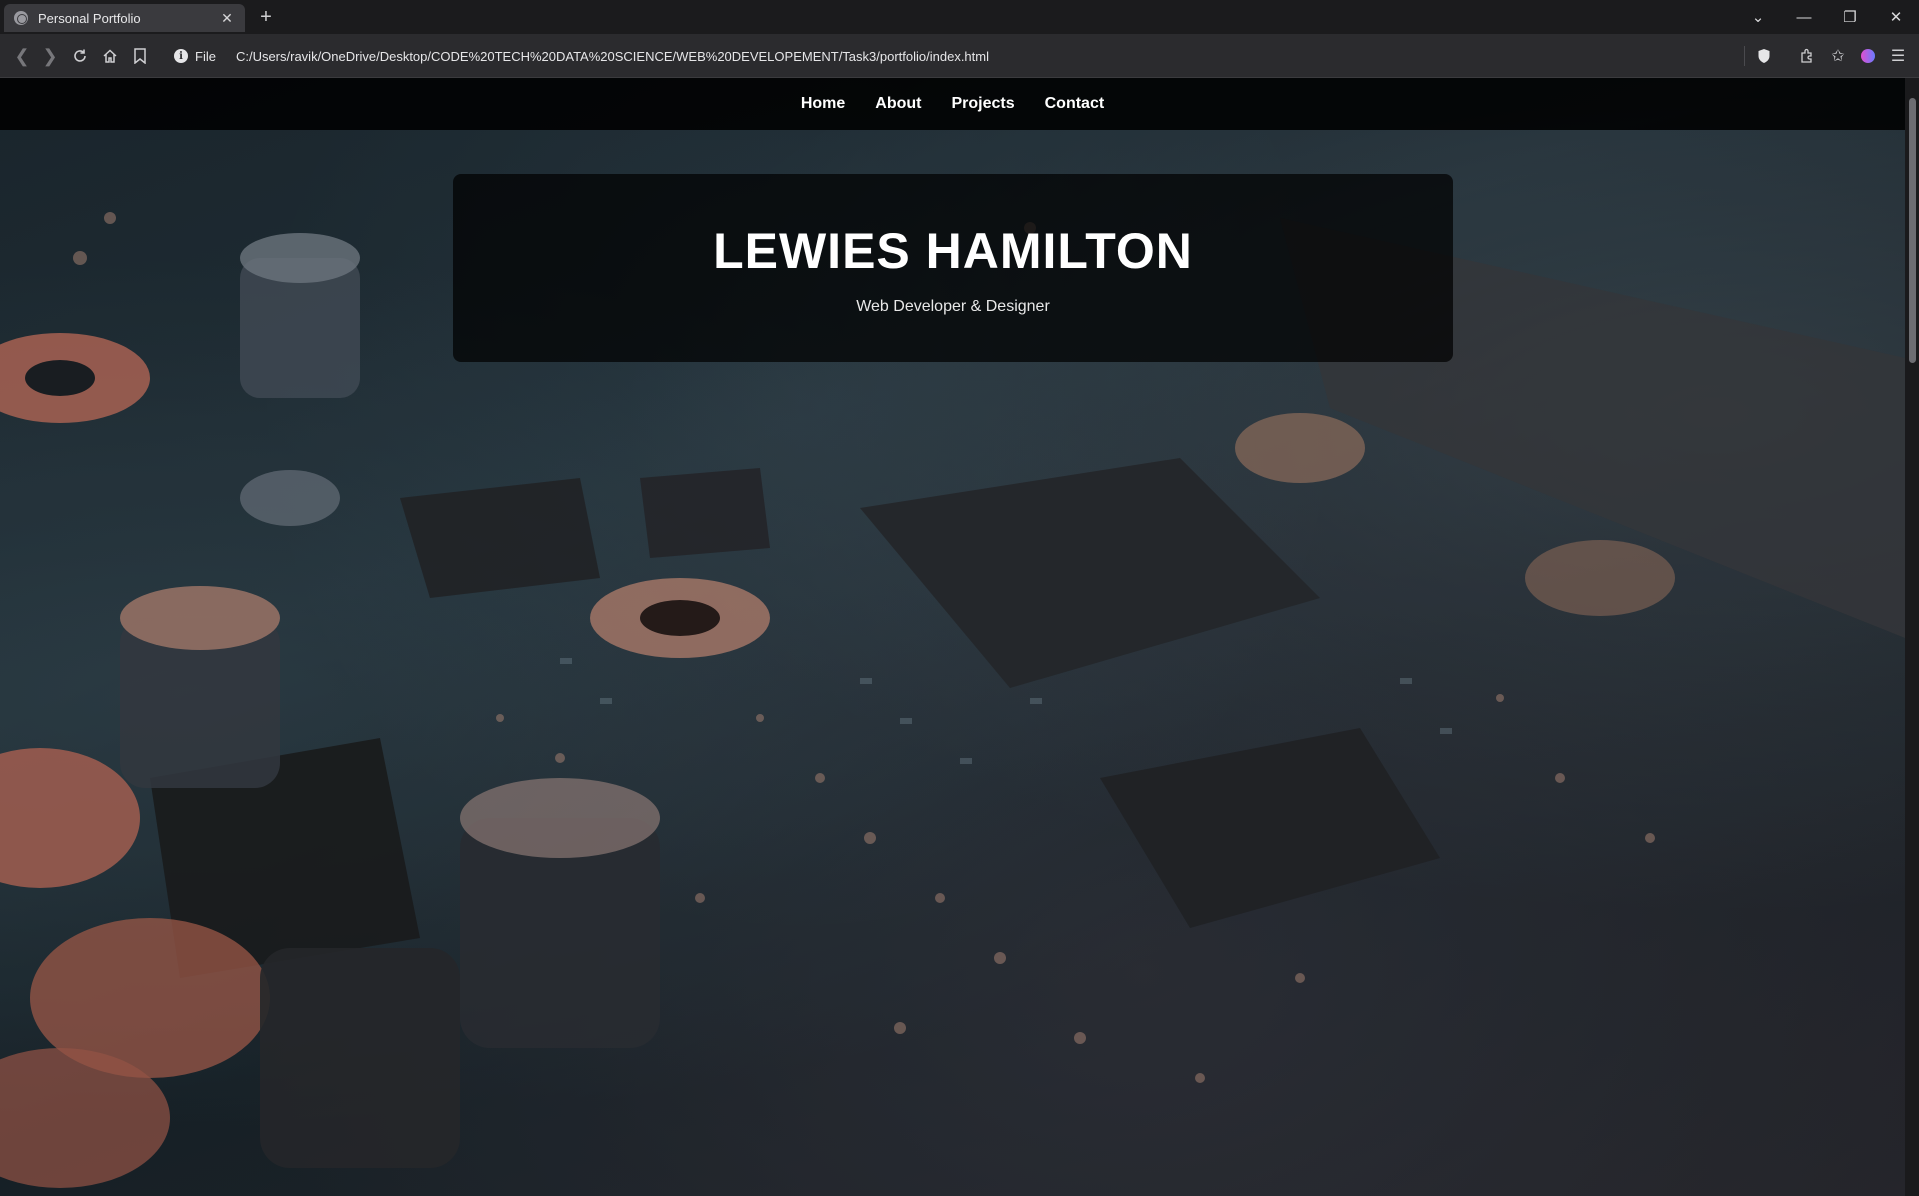 This screenshot has height=1196, width=1919. Describe the element at coordinates (80, 56) in the screenshot. I see `reload-icon` at that location.